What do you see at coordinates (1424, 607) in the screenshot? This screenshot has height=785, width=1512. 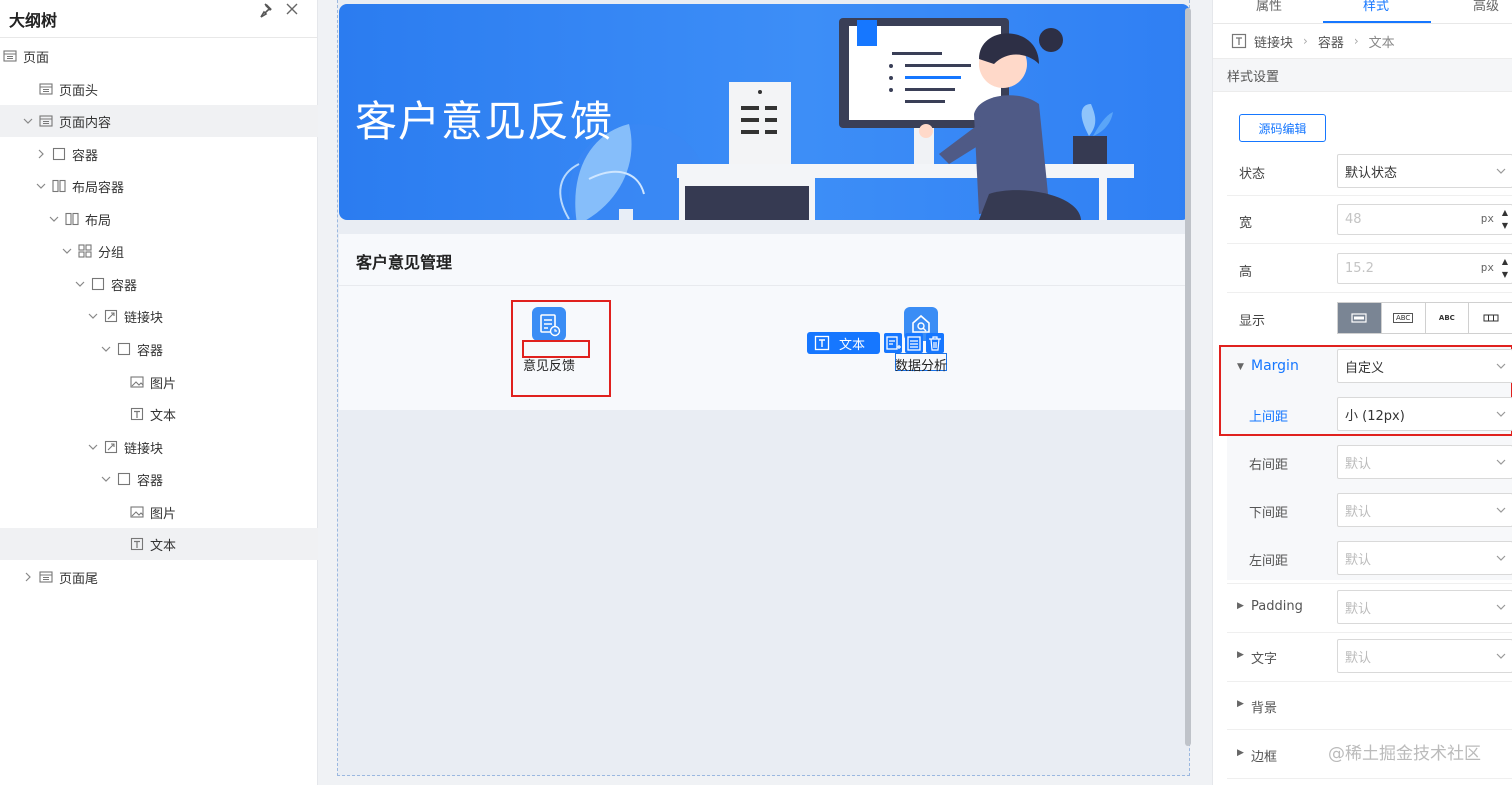 I see `padding-select: 默认` at bounding box center [1424, 607].